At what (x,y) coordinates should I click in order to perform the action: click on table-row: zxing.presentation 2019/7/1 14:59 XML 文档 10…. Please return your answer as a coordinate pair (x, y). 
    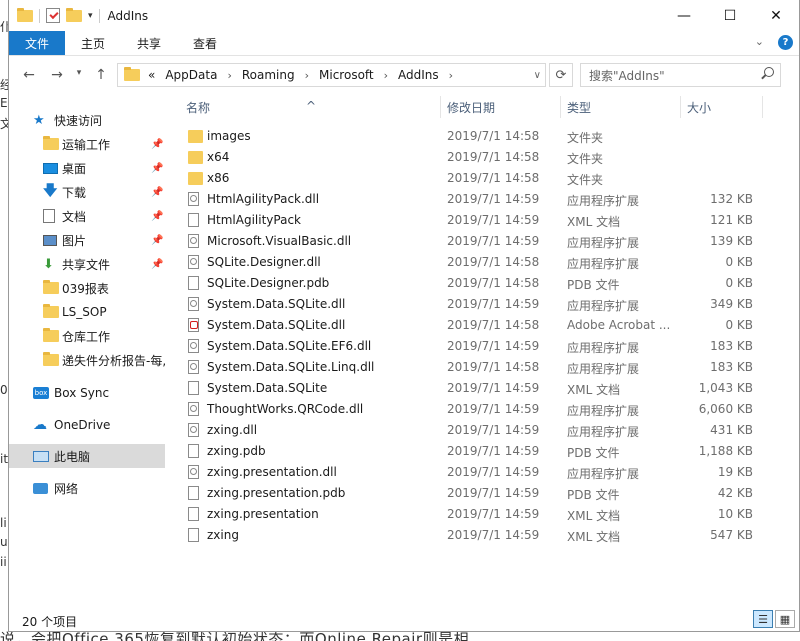
    Looking at the image, I should click on (472, 514).